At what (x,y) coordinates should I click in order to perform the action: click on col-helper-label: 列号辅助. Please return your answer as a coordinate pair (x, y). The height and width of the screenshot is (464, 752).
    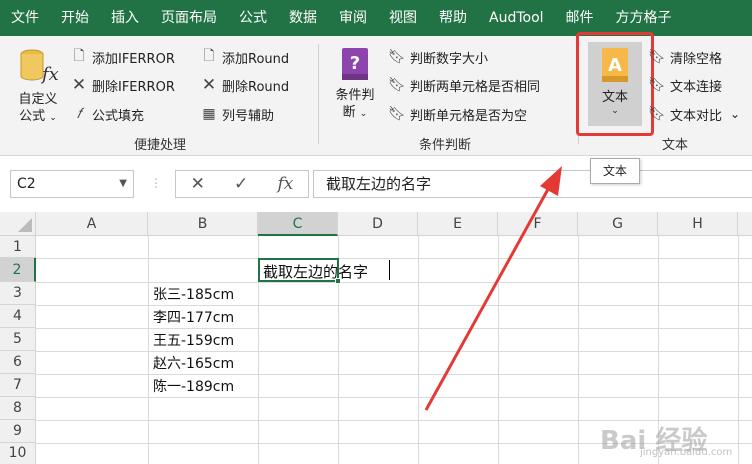
    Looking at the image, I should click on (248, 116).